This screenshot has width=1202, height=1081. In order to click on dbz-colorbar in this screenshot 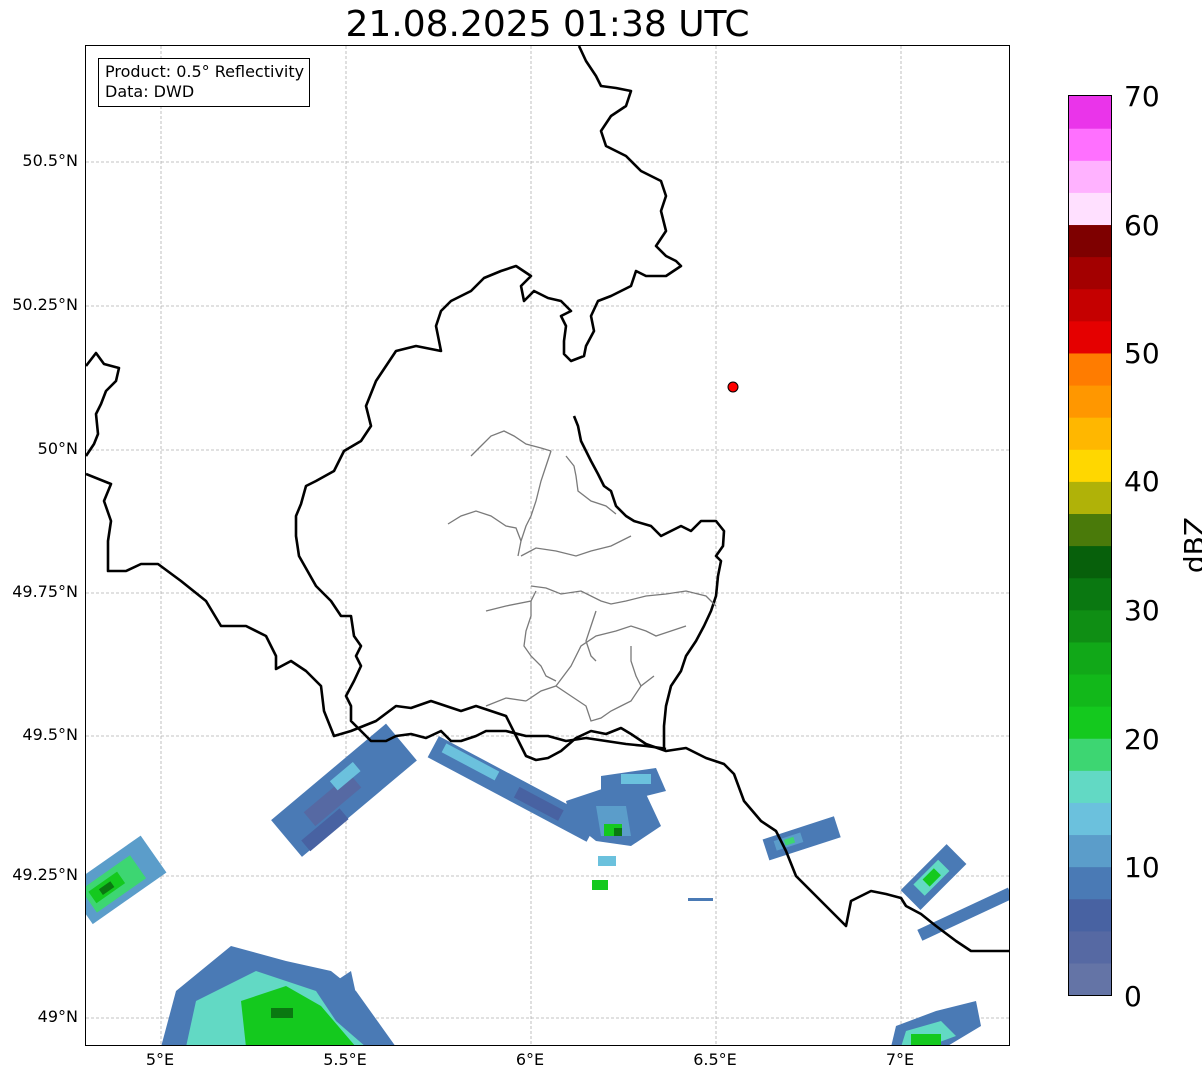, I will do `click(1090, 545)`.